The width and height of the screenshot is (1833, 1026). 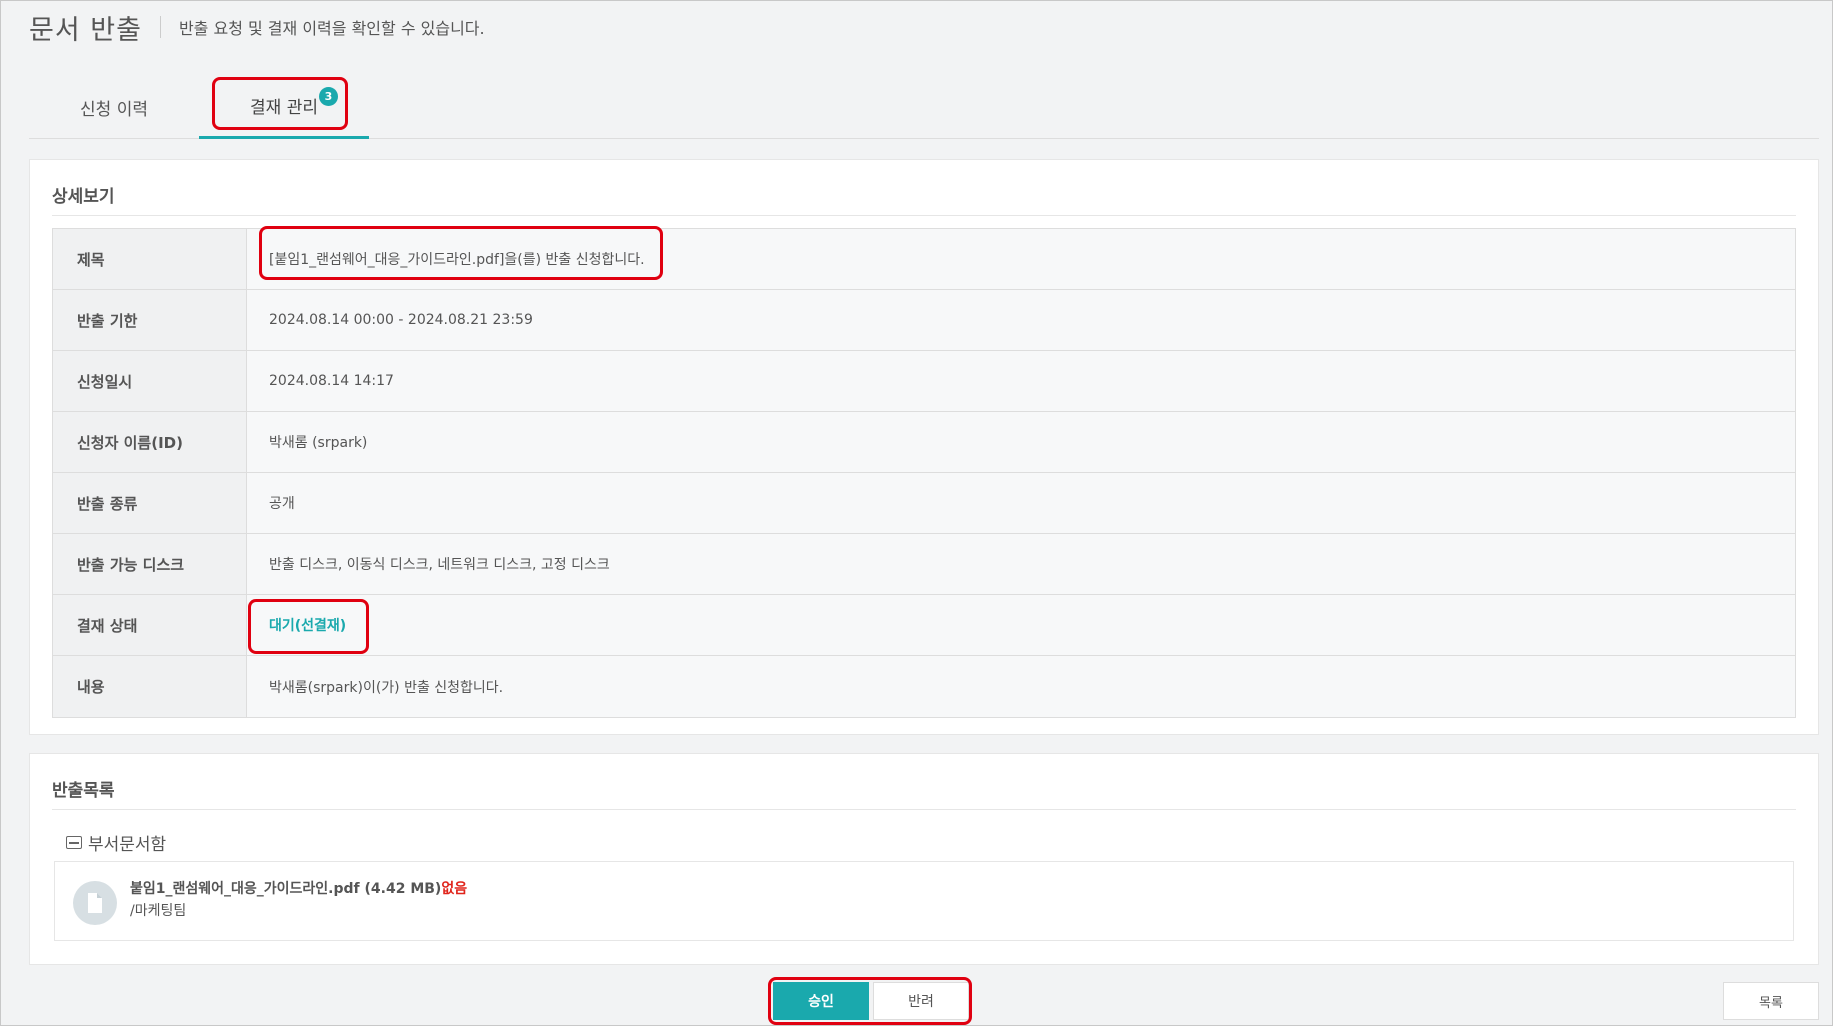 What do you see at coordinates (95, 903) in the screenshot?
I see `document-icon` at bounding box center [95, 903].